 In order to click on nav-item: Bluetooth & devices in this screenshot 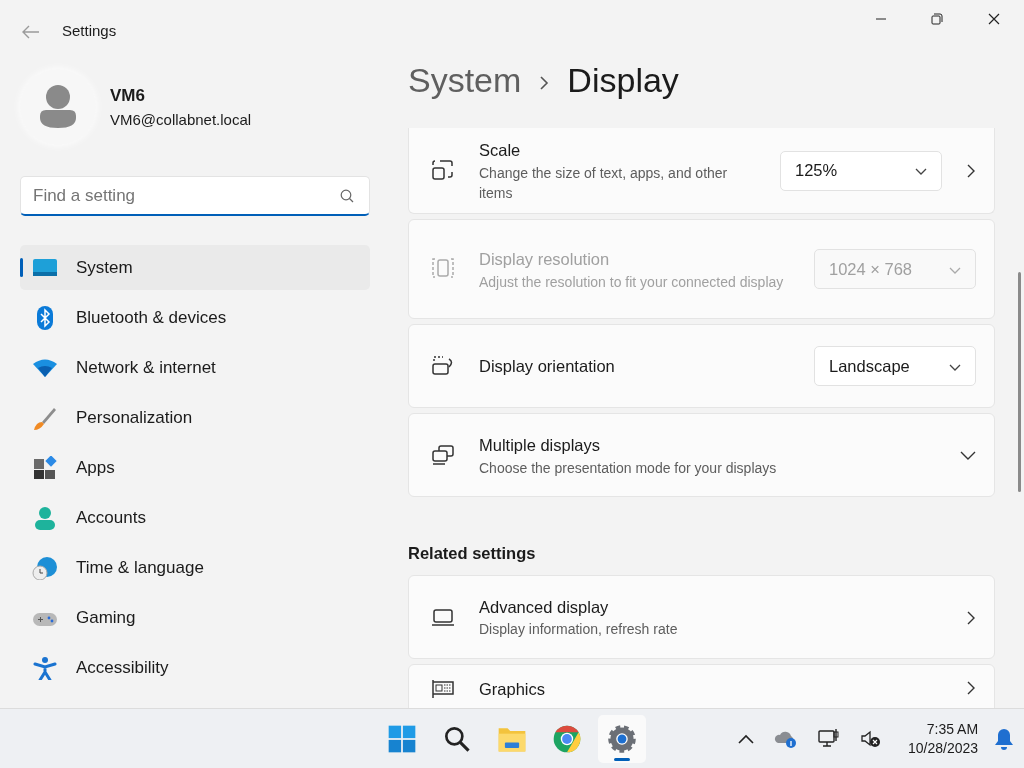, I will do `click(195, 317)`.